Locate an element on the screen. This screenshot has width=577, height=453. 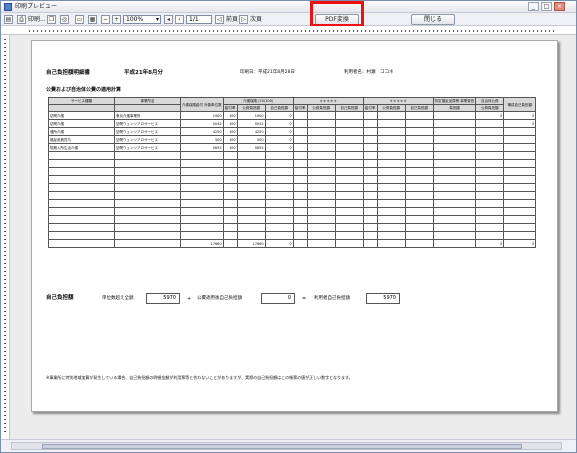
app-icon is located at coordinates (8, 7).